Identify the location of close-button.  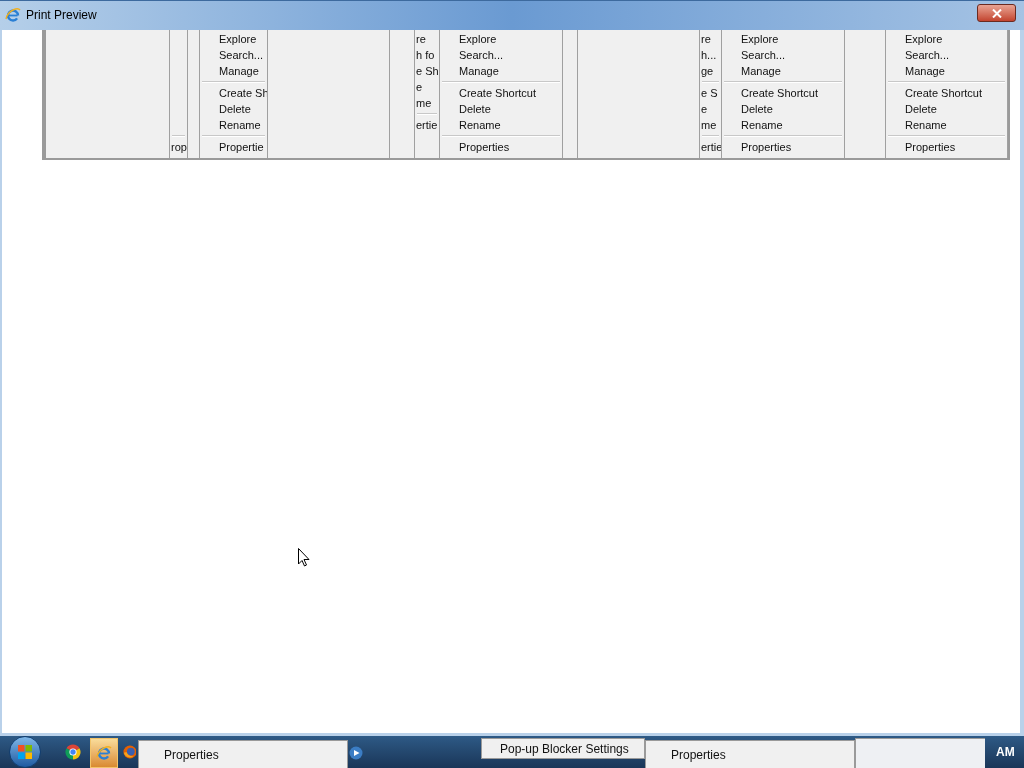
(996, 13).